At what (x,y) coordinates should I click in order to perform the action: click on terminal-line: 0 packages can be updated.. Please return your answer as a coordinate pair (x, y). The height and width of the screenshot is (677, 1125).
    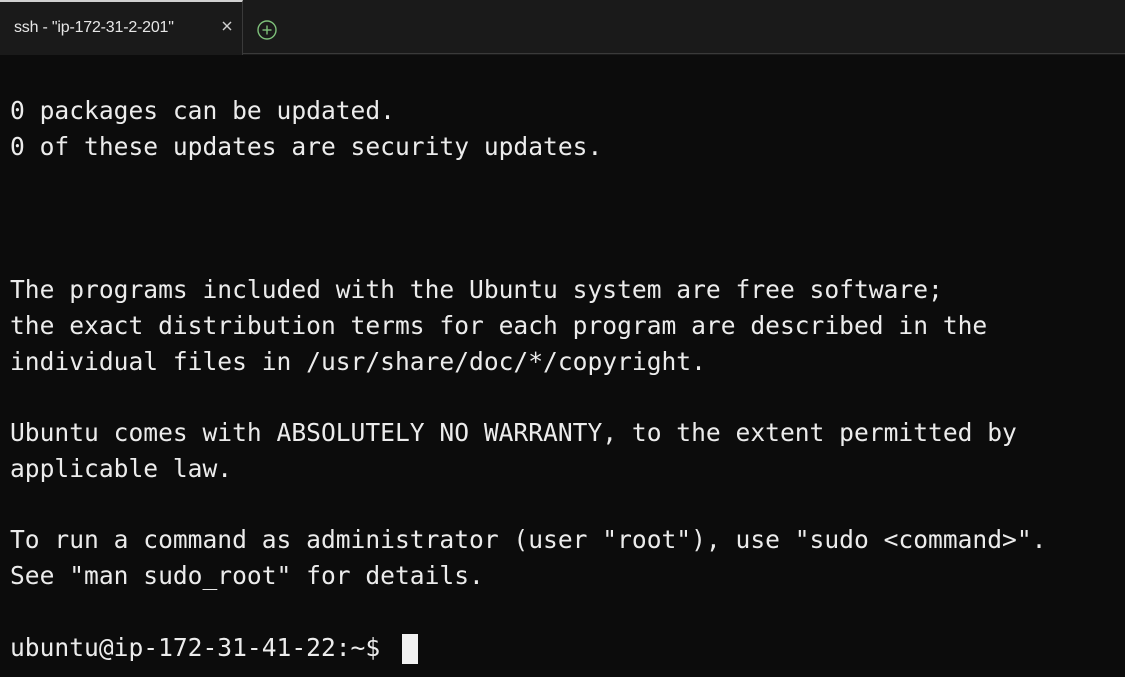
    Looking at the image, I should click on (202, 110).